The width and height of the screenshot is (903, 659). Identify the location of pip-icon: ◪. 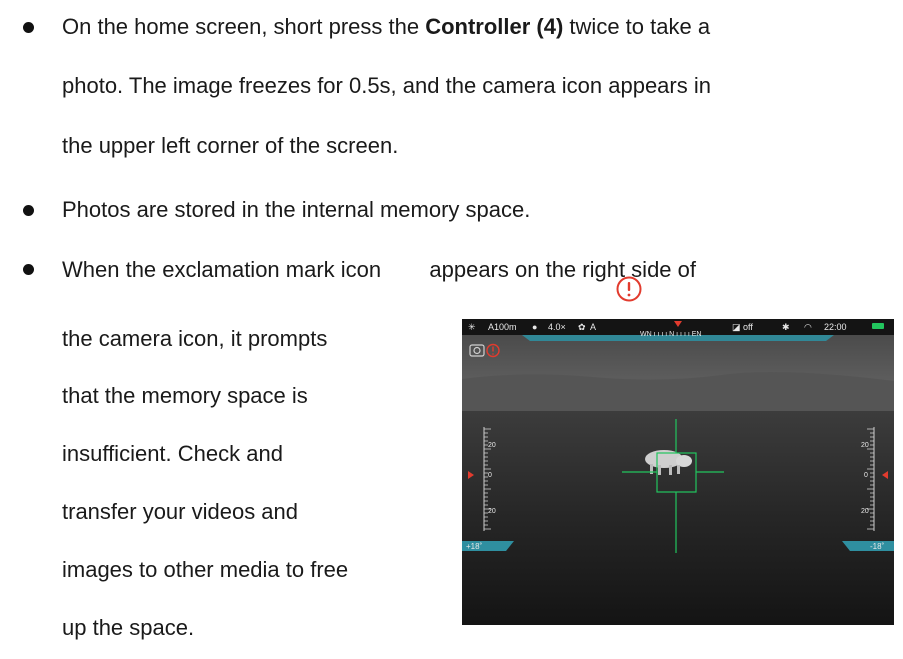
(736, 327).